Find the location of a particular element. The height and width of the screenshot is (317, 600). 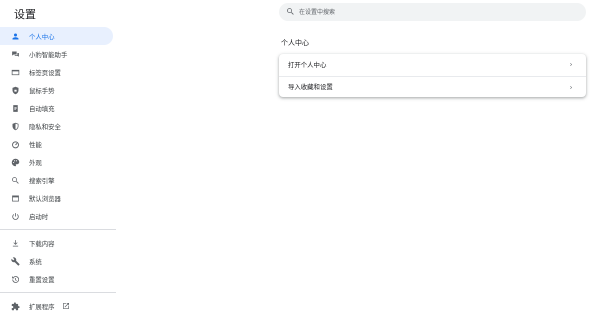

sidebar-item-extensions: 扩展程序 is located at coordinates (58, 306).